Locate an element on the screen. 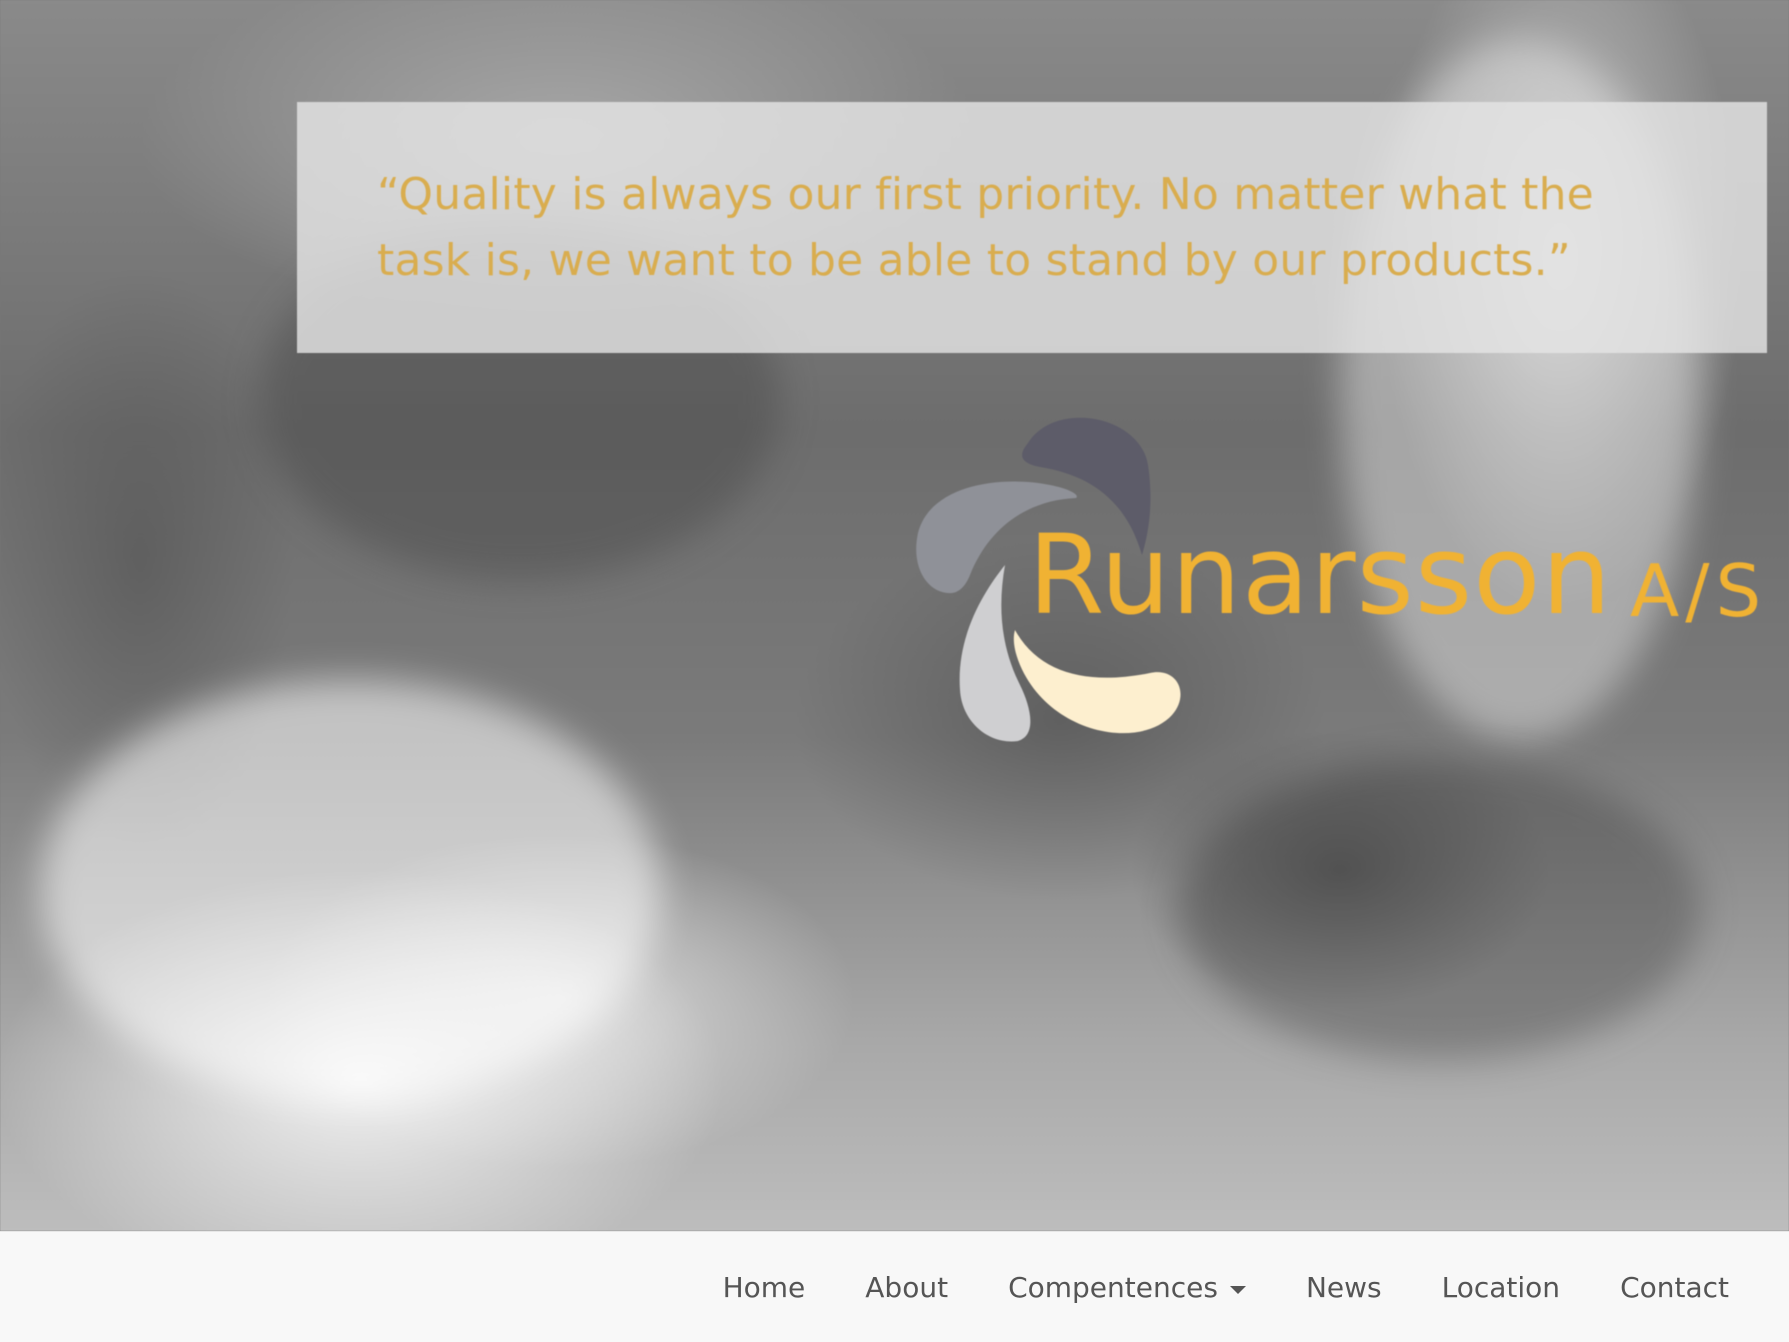  nav-item-label: Home is located at coordinates (764, 1287).